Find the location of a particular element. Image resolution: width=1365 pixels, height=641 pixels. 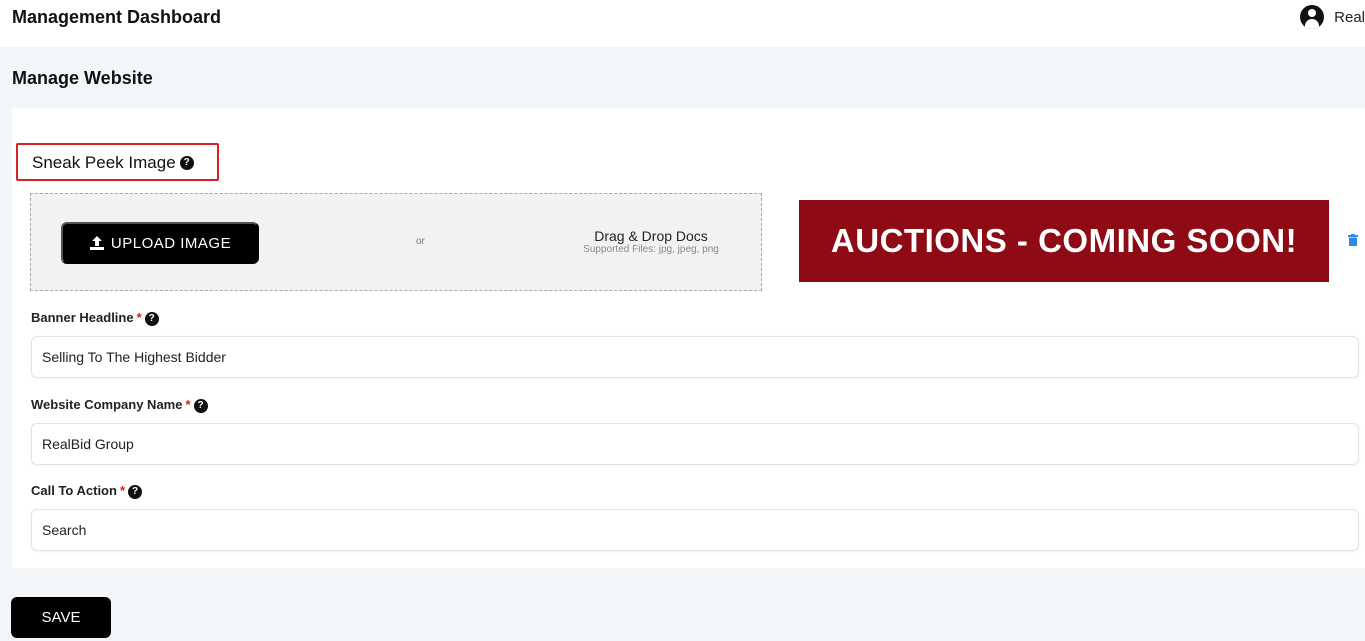

drag-drop-title: Drag & Drop Docs is located at coordinates (651, 236).